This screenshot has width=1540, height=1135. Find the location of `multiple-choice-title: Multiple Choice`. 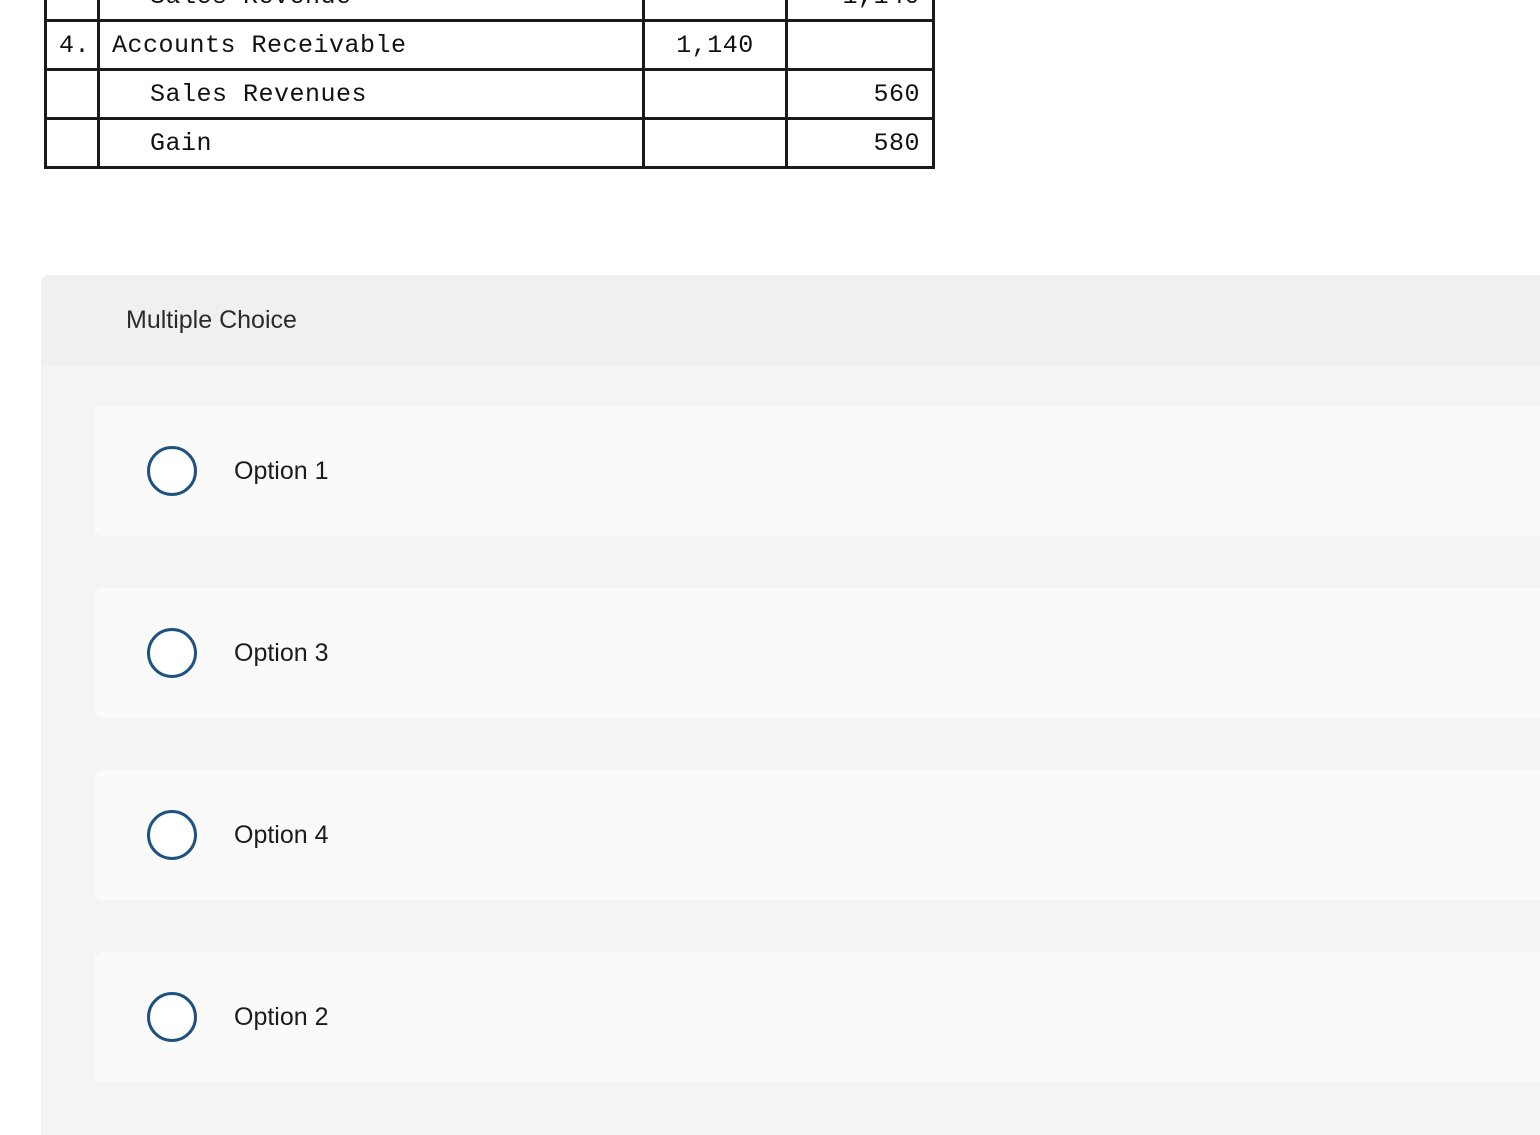

multiple-choice-title: Multiple Choice is located at coordinates (211, 320).